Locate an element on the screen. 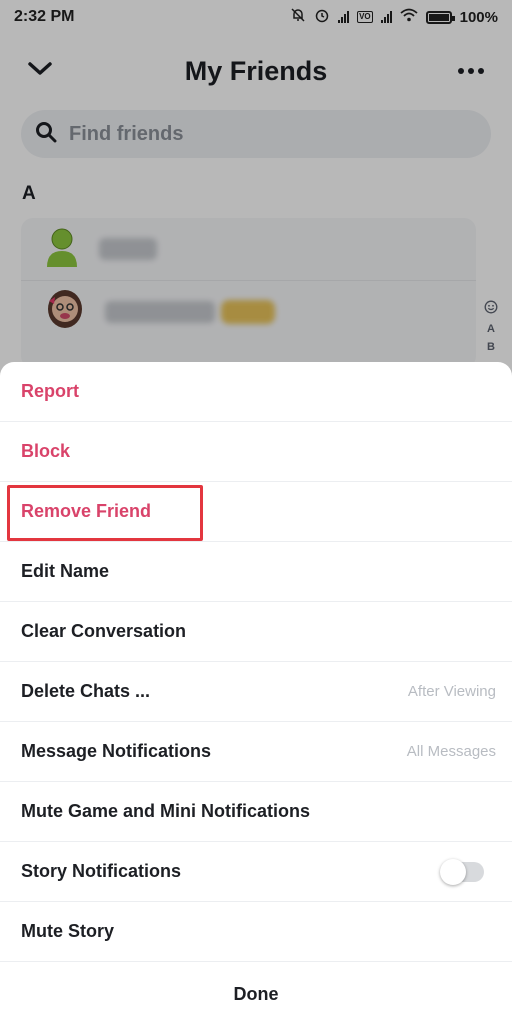  menu-item-label: Story Notifications is located at coordinates (101, 871).